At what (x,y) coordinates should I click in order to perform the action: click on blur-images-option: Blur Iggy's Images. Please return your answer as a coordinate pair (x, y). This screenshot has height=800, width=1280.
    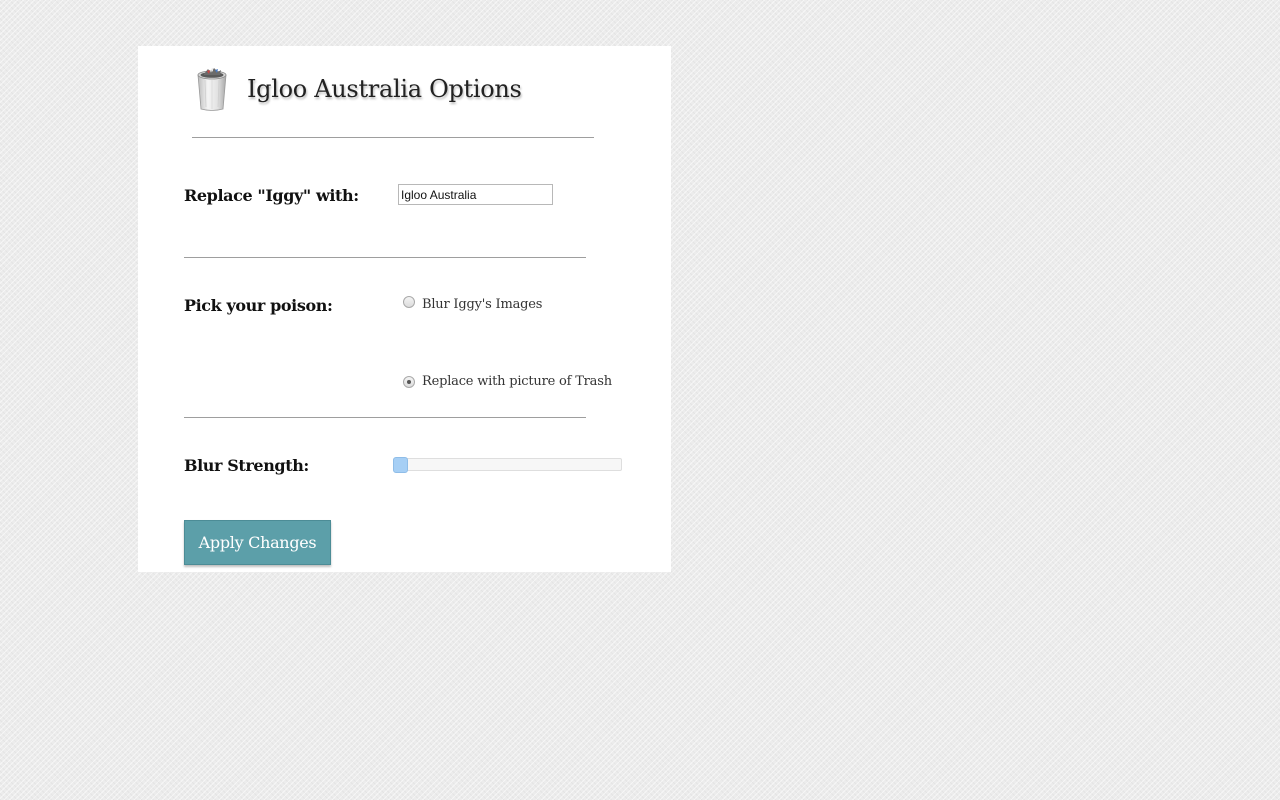
    Looking at the image, I should click on (472, 303).